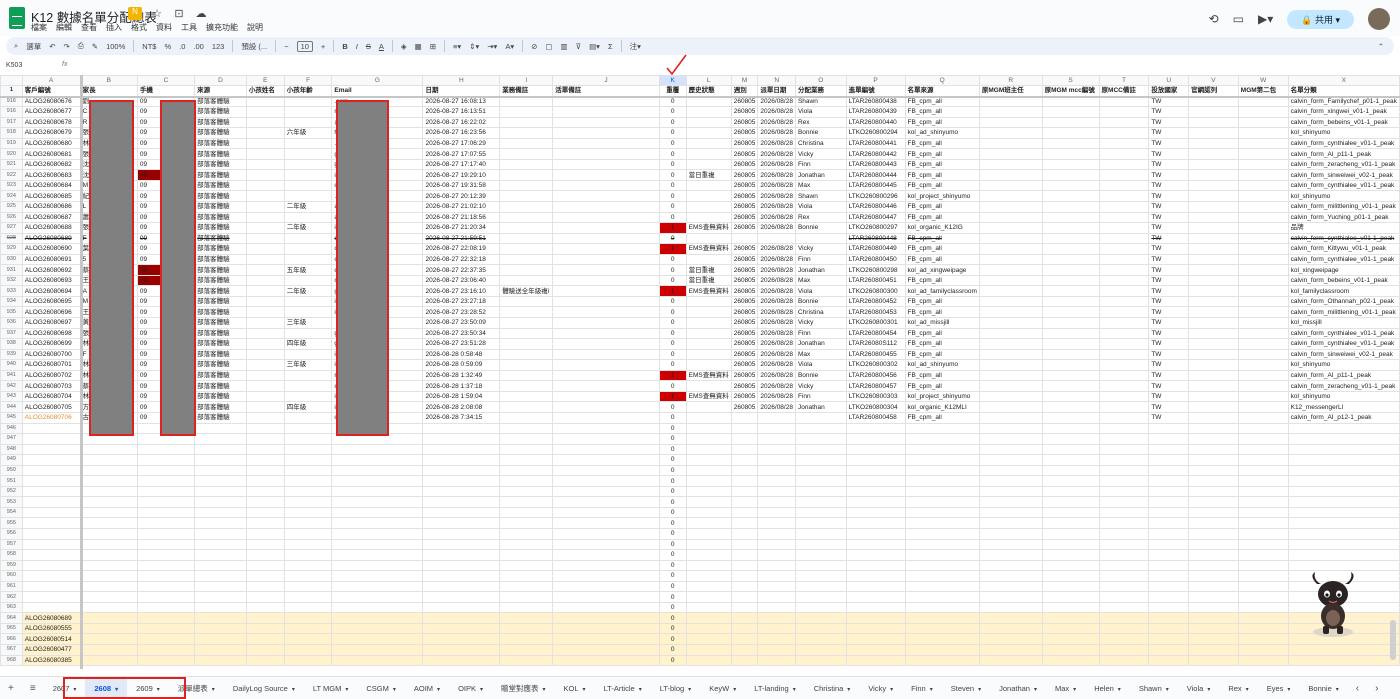 This screenshot has width=1400, height=699. I want to click on cell-o, so click(820, 555).